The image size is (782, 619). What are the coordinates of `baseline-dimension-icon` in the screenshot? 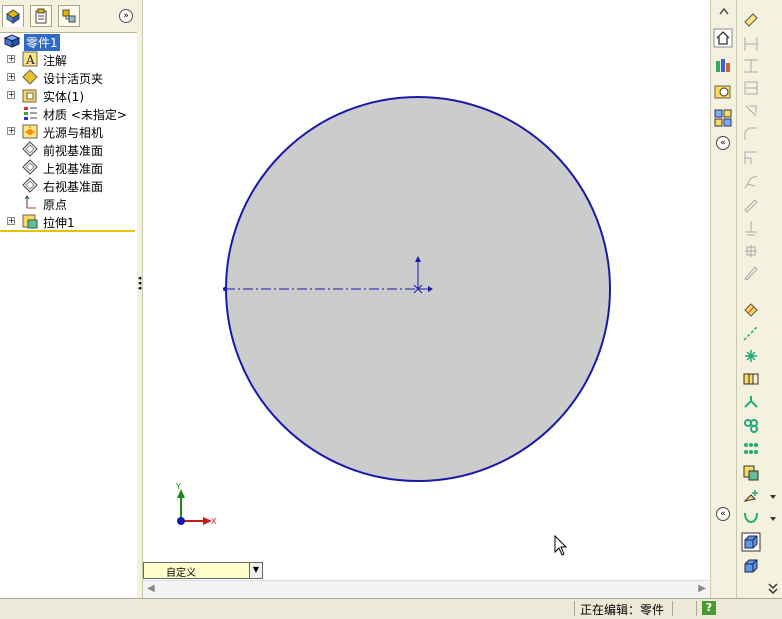 It's located at (751, 88).